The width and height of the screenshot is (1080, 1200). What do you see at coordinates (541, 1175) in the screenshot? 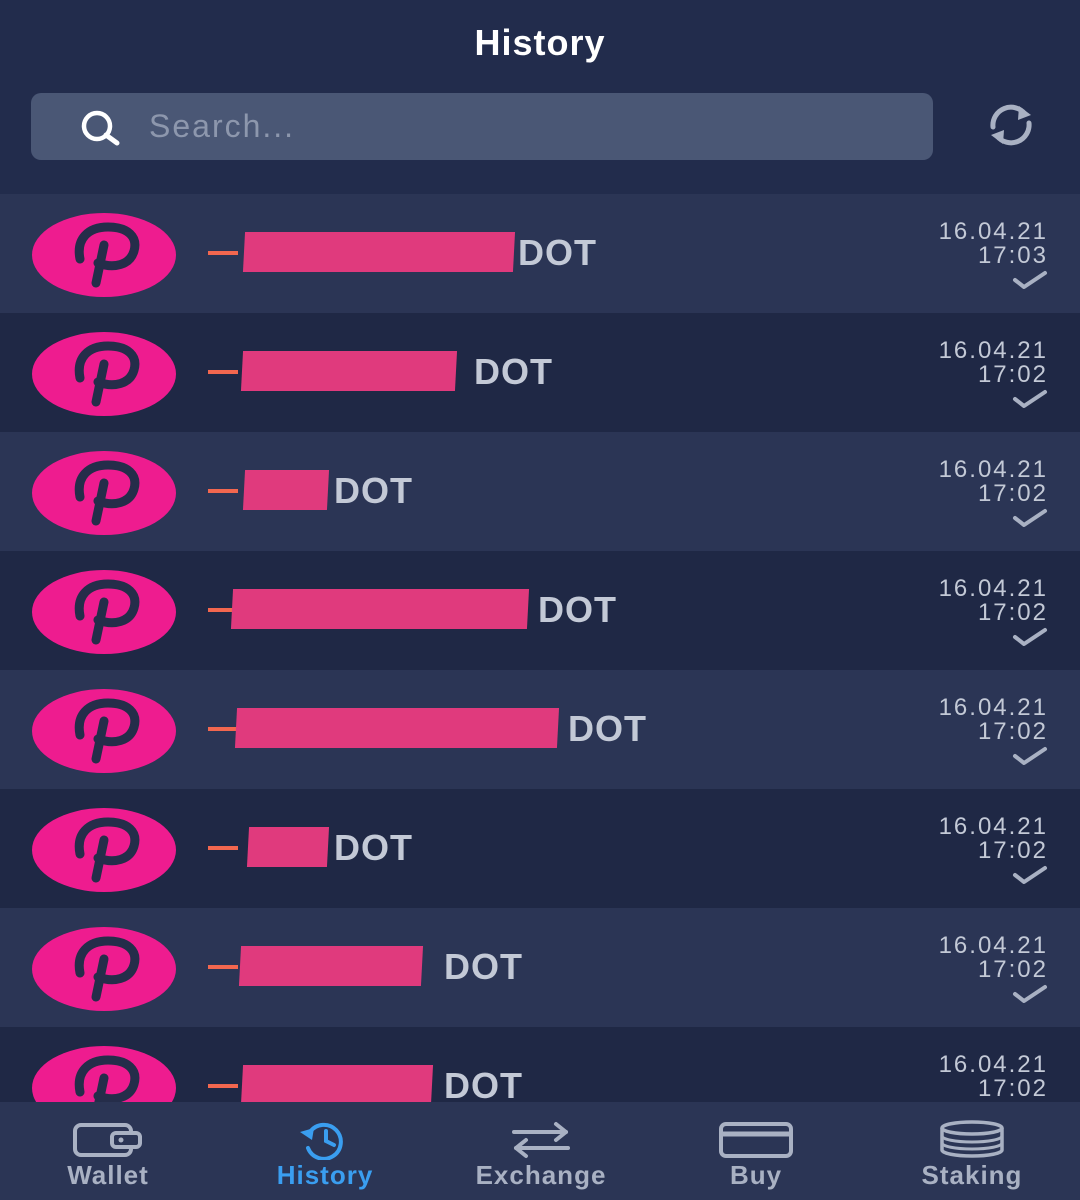
I see `nav-label-exchange: Exchange` at bounding box center [541, 1175].